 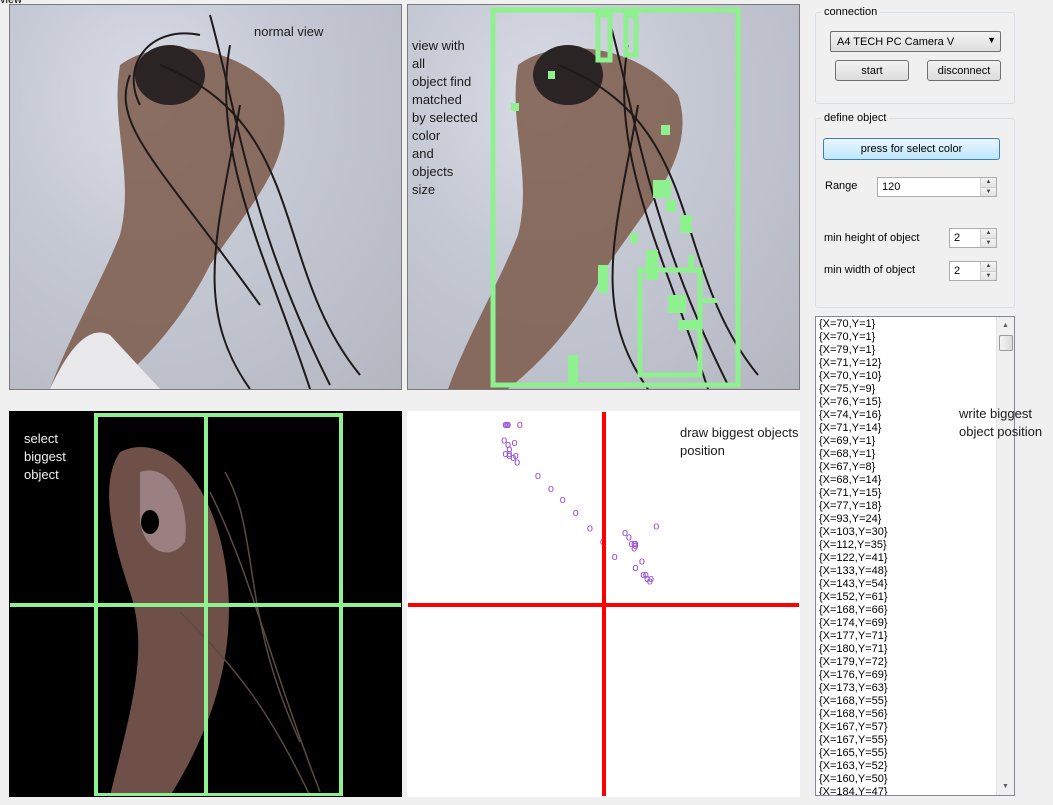 What do you see at coordinates (907, 623) in the screenshot?
I see `list-item: {X=174,Y=69}` at bounding box center [907, 623].